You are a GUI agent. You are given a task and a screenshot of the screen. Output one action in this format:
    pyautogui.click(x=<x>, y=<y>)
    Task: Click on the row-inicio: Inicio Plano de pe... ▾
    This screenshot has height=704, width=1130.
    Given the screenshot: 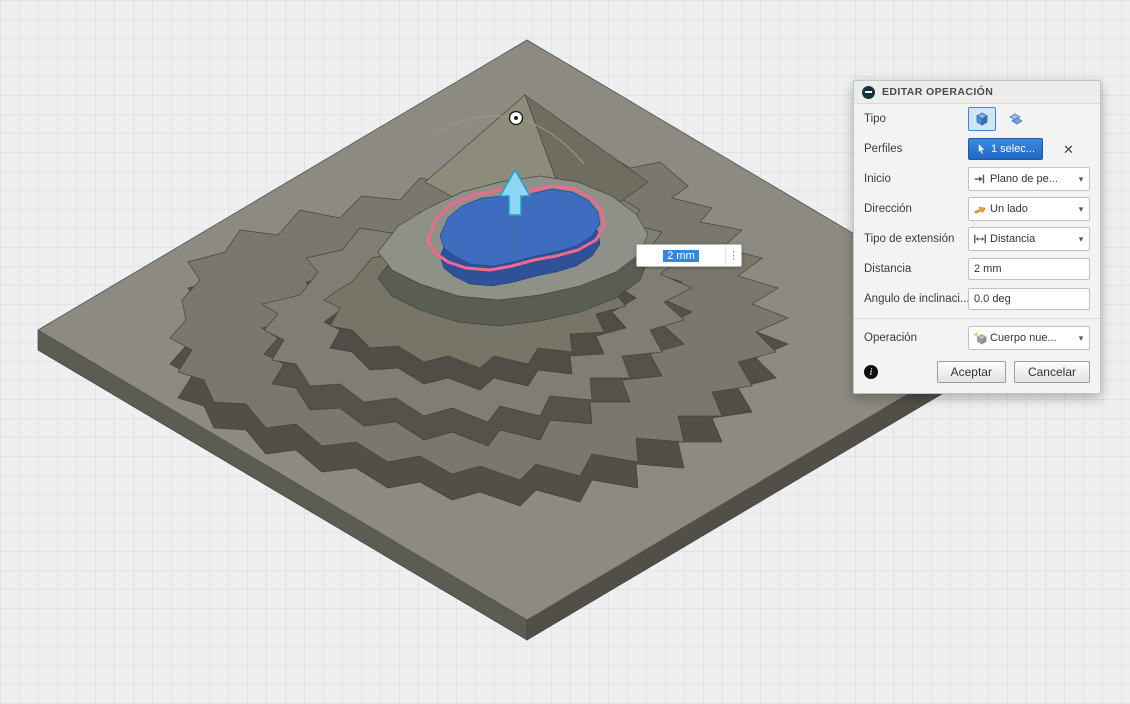 What is the action you would take?
    pyautogui.click(x=977, y=179)
    